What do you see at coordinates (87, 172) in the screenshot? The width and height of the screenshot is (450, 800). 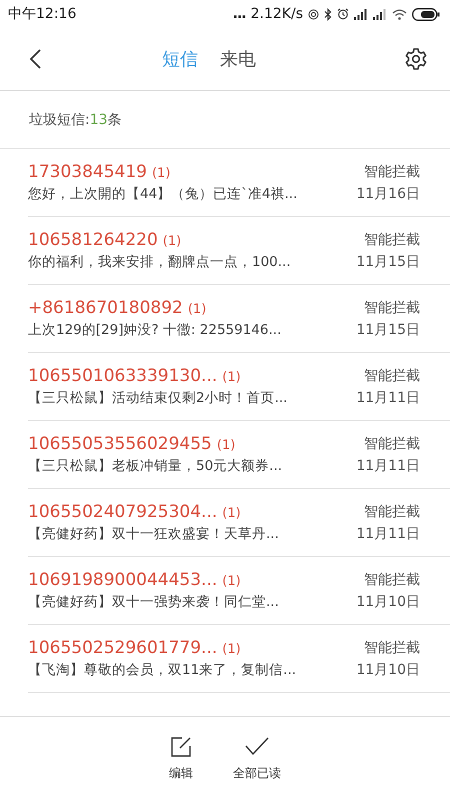 I see `sender-number: 17303845419` at bounding box center [87, 172].